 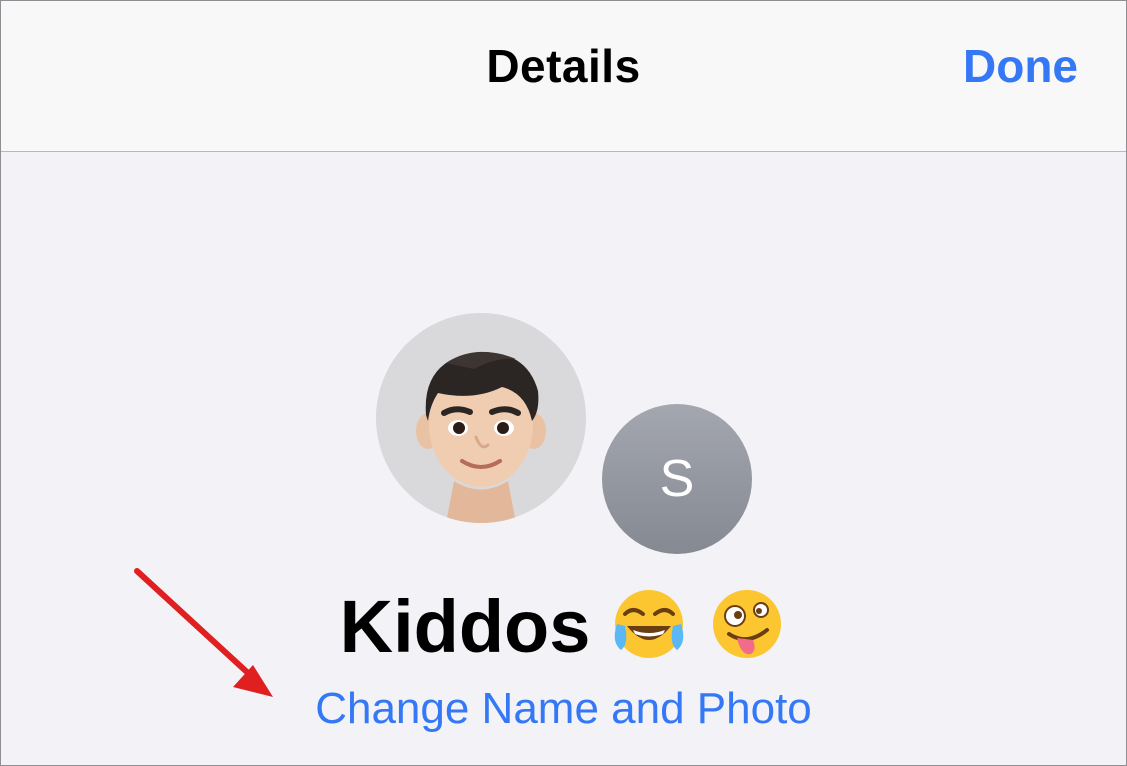 What do you see at coordinates (649, 626) in the screenshot?
I see `face-with-tears-of-joy-emoji` at bounding box center [649, 626].